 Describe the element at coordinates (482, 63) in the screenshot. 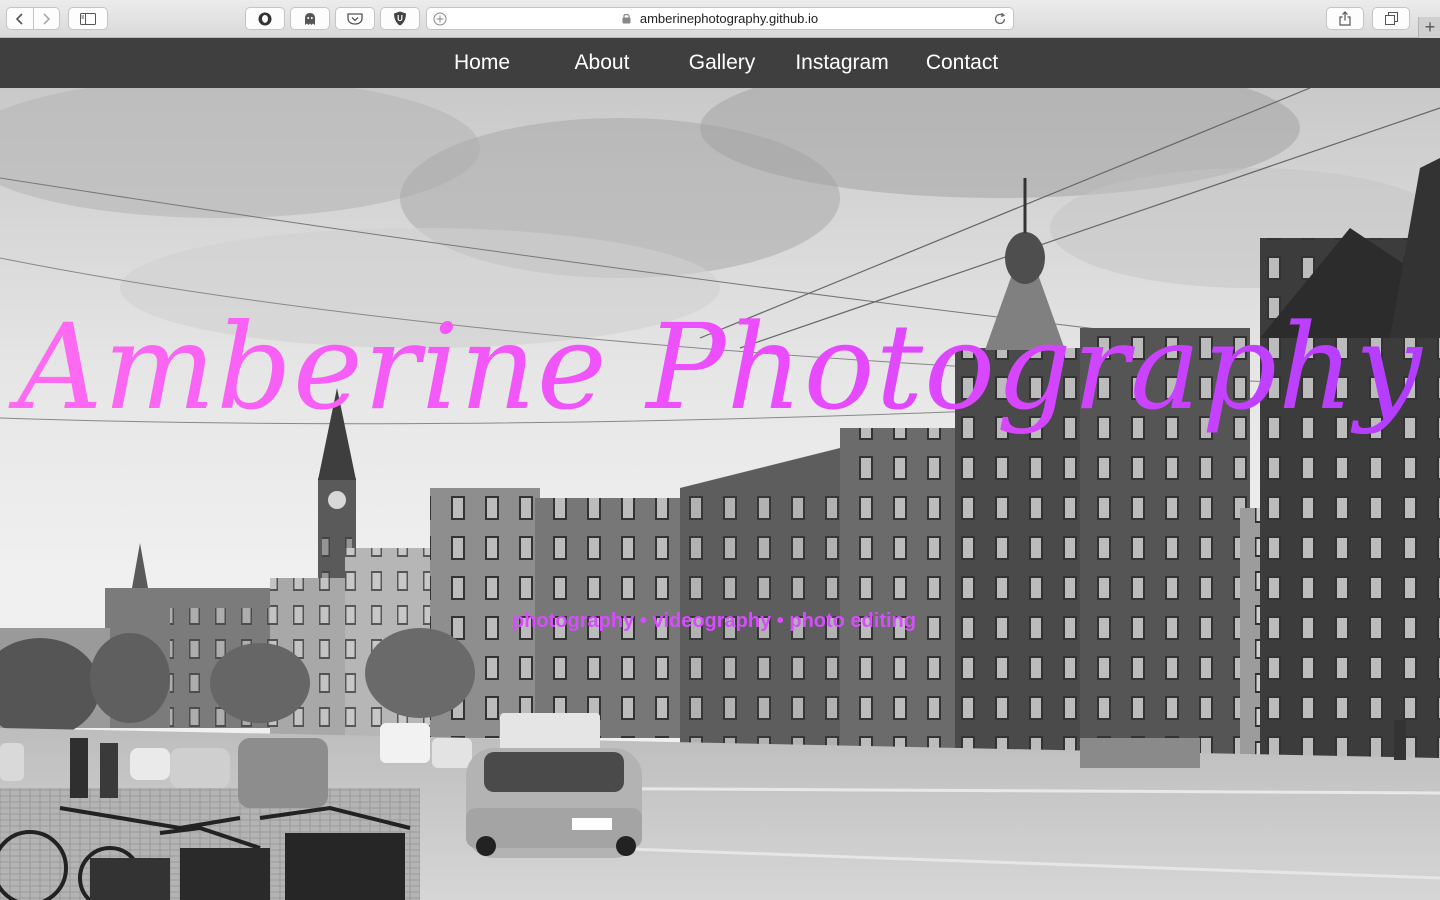

I see `nav-home: Home` at that location.